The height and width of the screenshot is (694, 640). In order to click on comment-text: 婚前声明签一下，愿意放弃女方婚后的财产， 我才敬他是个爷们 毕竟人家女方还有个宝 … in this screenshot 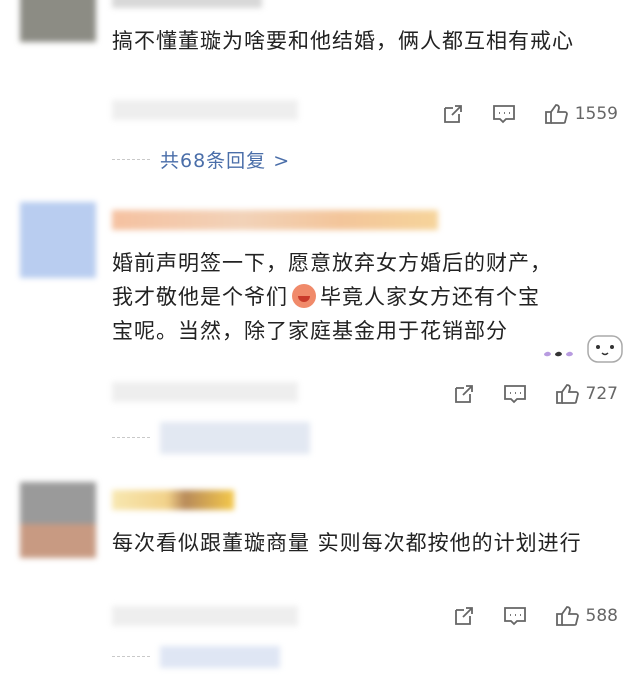, I will do `click(332, 297)`.